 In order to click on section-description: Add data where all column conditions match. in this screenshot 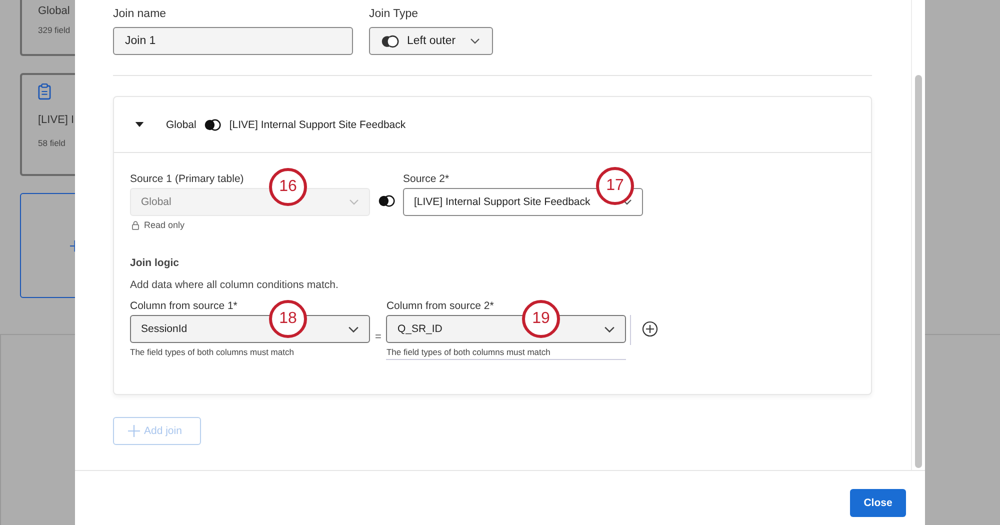, I will do `click(235, 285)`.